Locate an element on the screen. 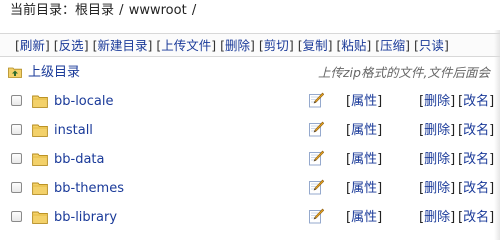 The width and height of the screenshot is (500, 240). file-row: install [属性] [删除] [改名] is located at coordinates (250, 130).